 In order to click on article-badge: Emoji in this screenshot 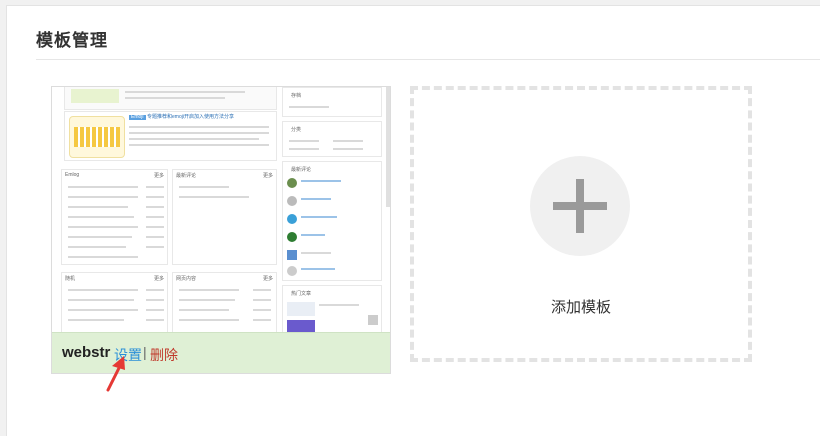, I will do `click(137, 117)`.